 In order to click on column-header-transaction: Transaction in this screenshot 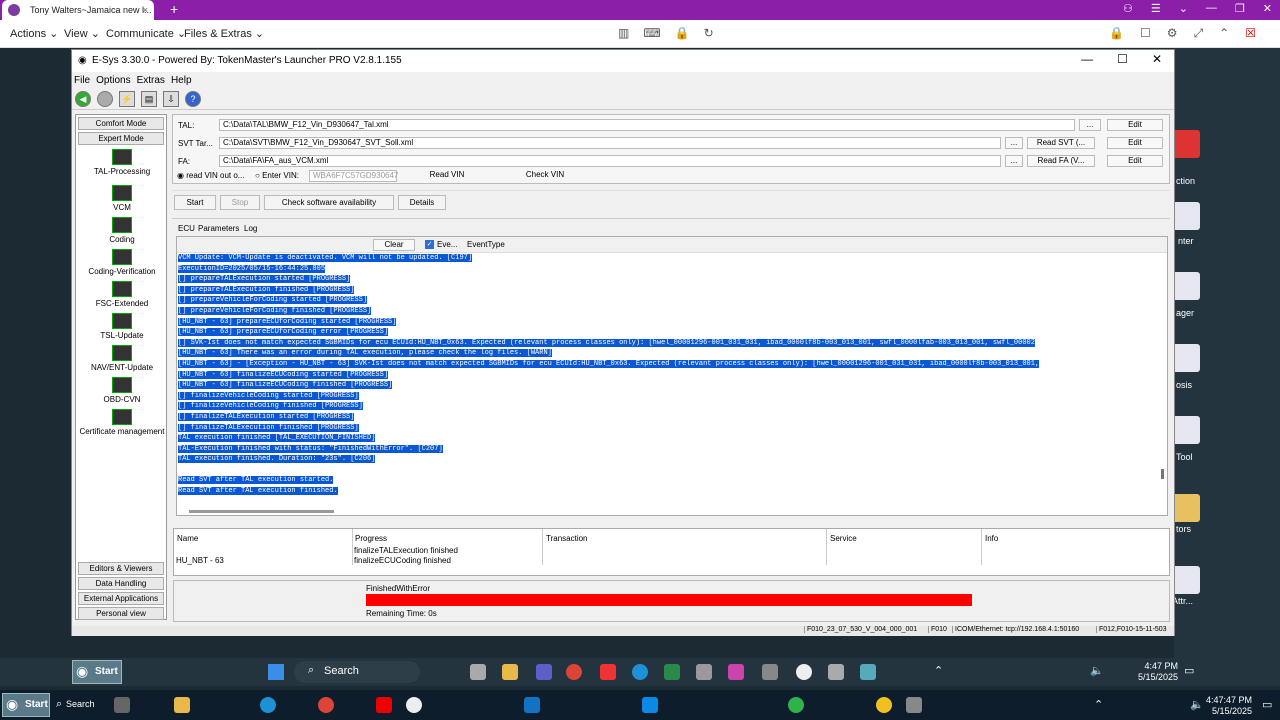, I will do `click(567, 538)`.